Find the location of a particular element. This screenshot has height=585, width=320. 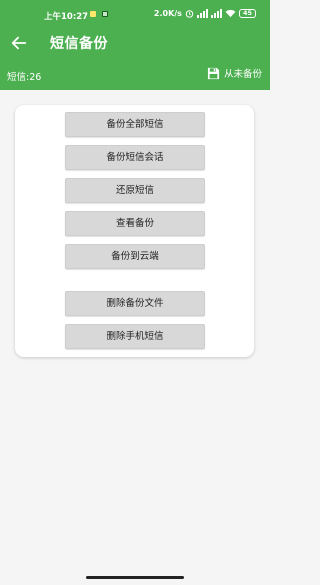

status-indicators: 2.0K/s 45 is located at coordinates (205, 13).